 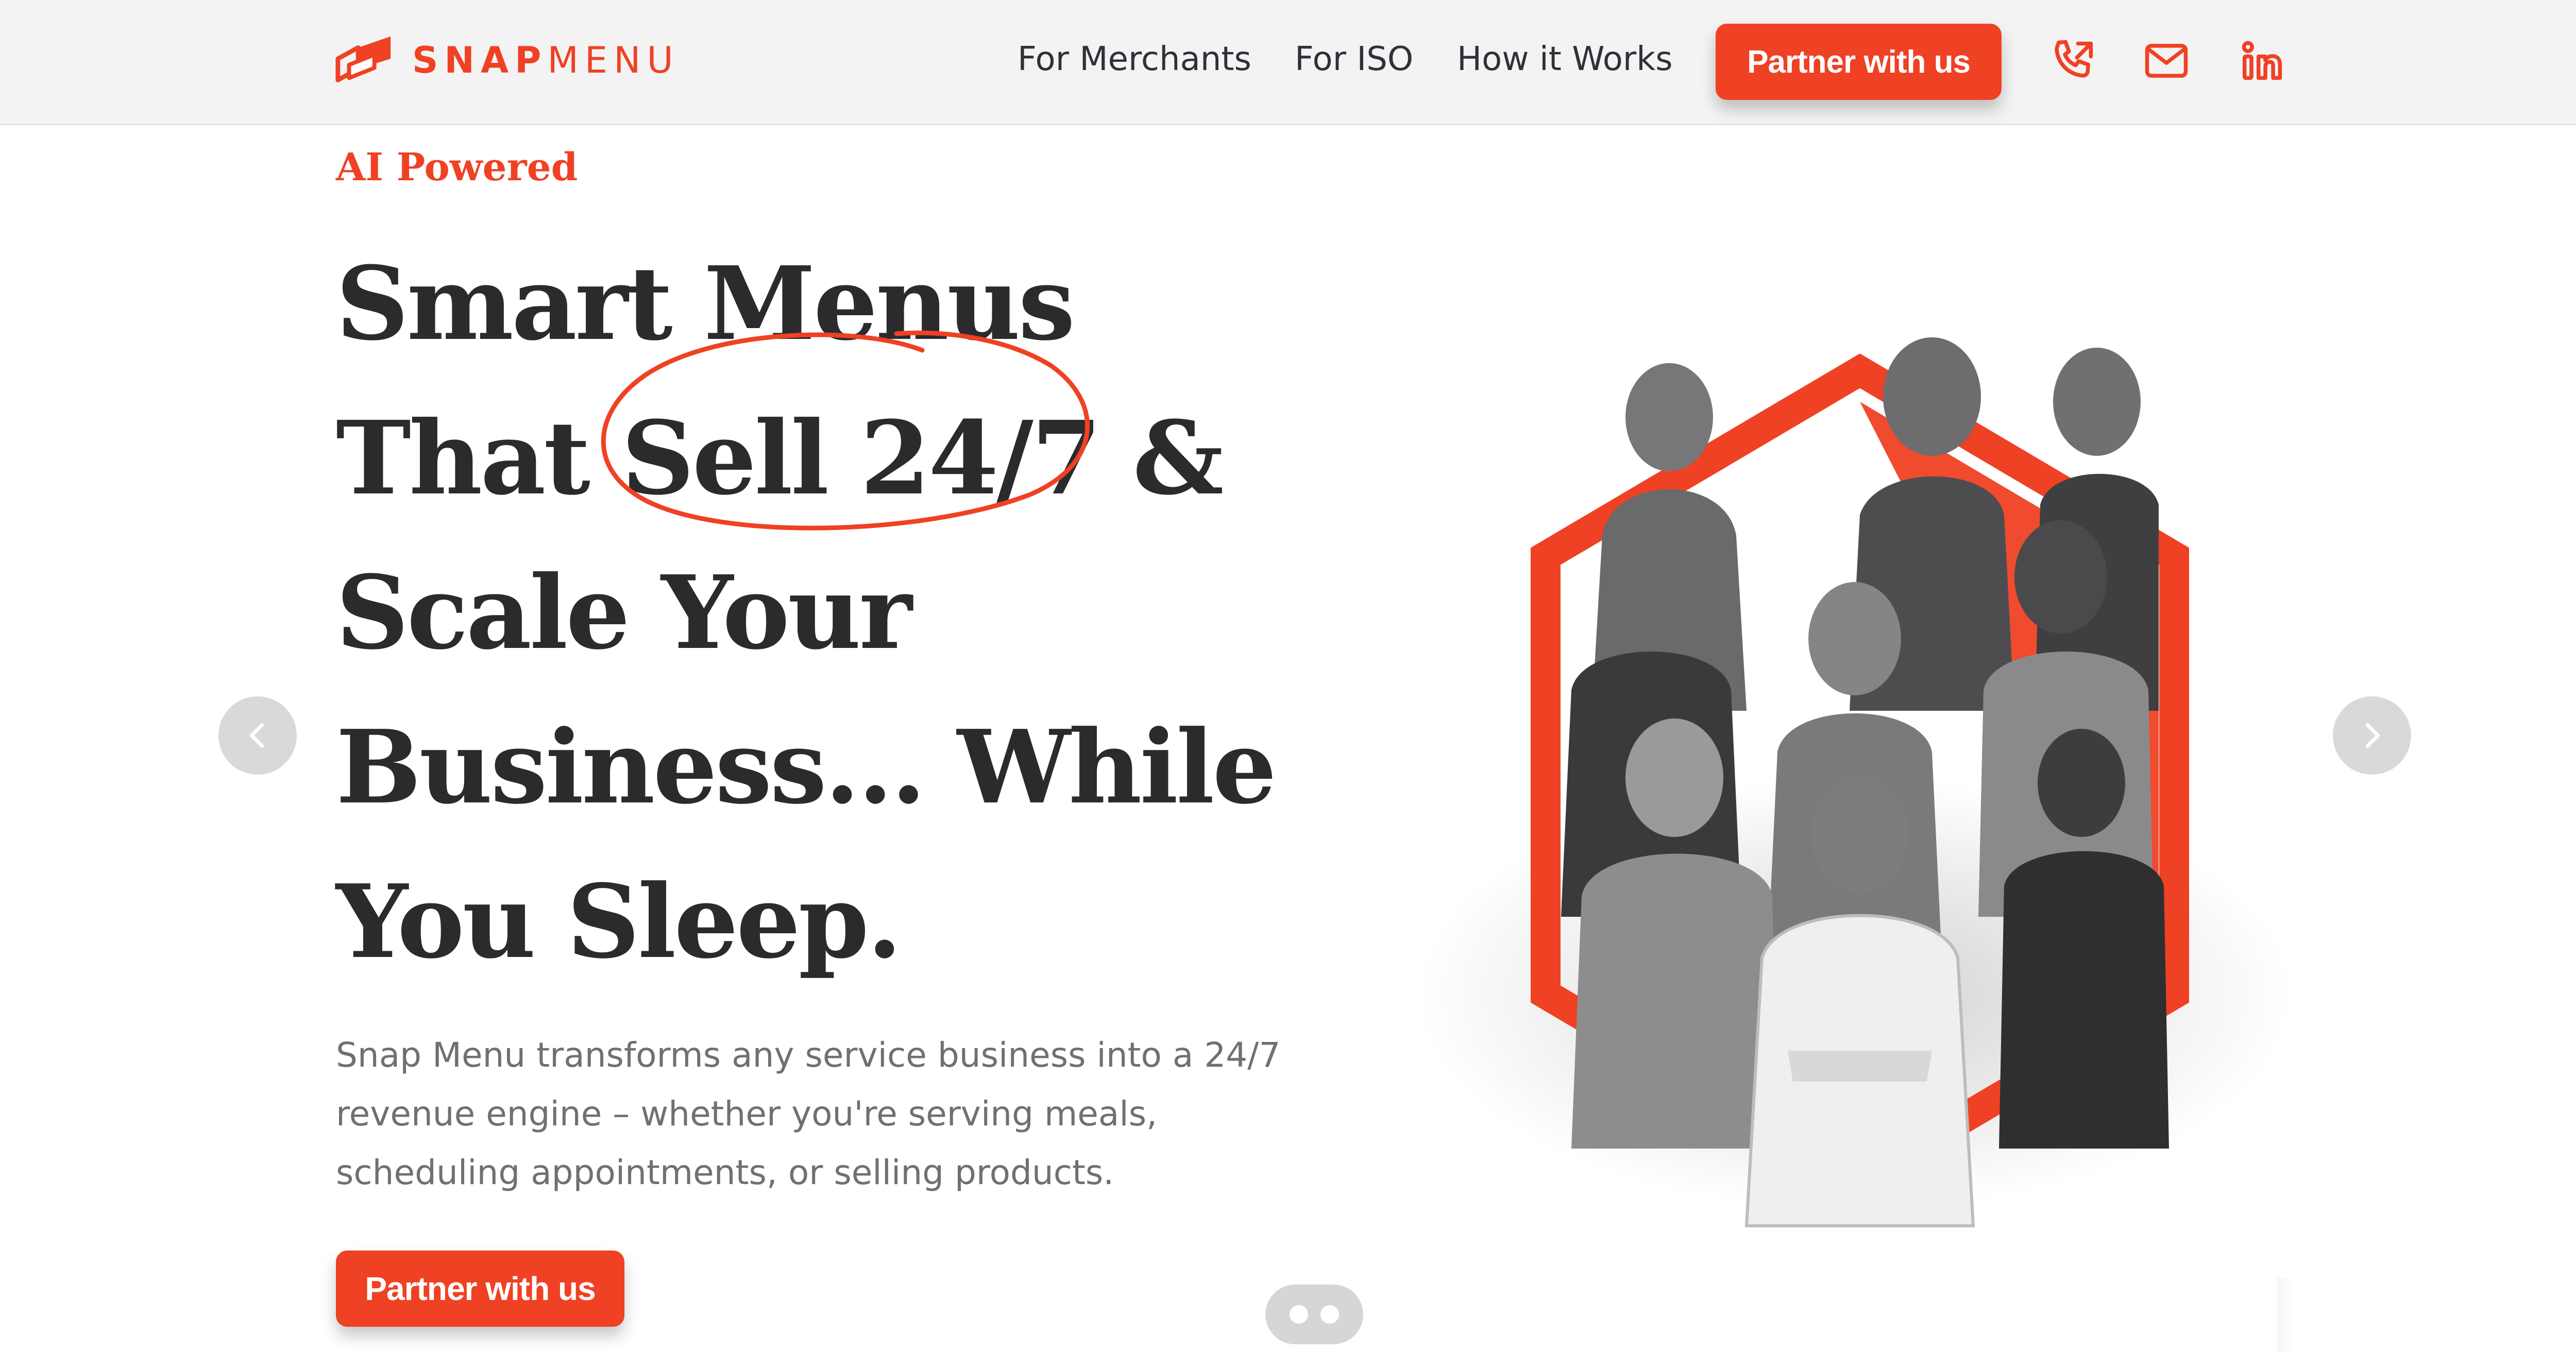 I want to click on headline-line: Smart Menus, so click(x=705, y=304).